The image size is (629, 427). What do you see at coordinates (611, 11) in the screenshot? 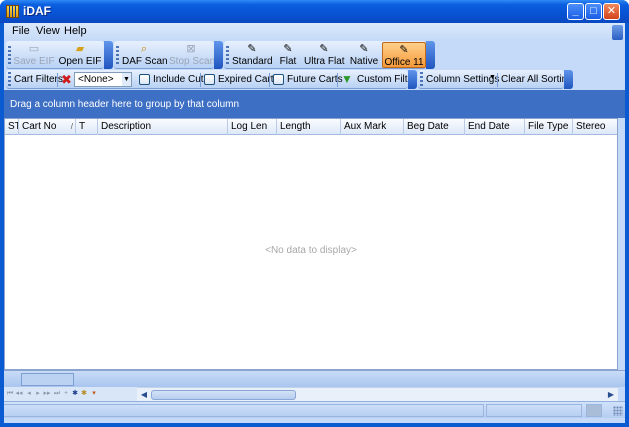
I see `close-button: ✕` at bounding box center [611, 11].